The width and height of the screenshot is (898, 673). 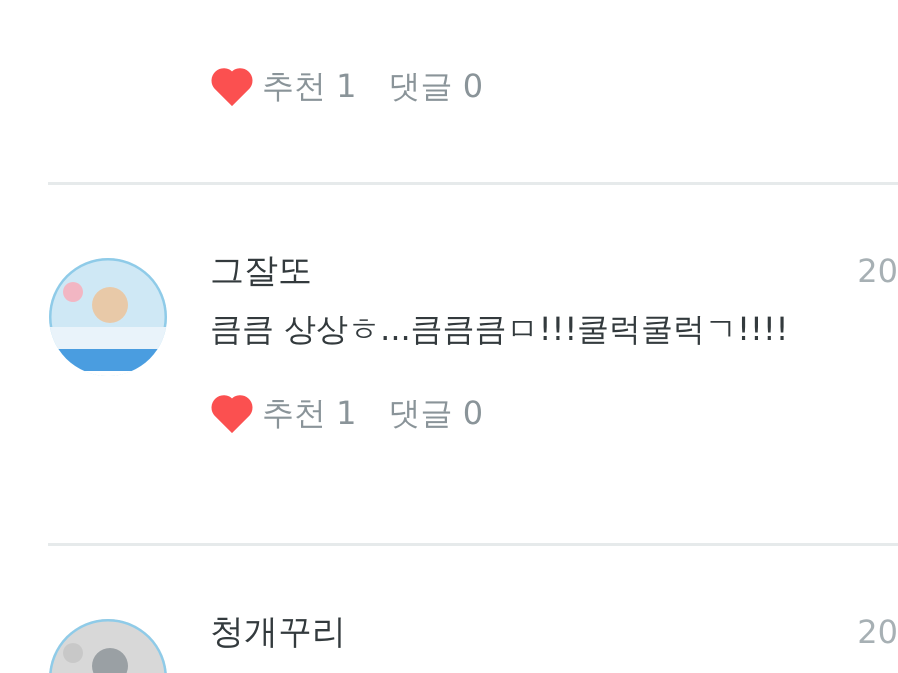 What do you see at coordinates (261, 271) in the screenshot?
I see `author-name: 그잘또` at bounding box center [261, 271].